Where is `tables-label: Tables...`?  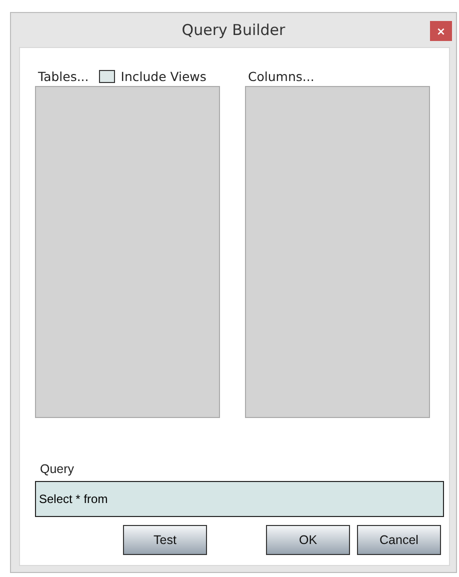 tables-label: Tables... is located at coordinates (63, 76).